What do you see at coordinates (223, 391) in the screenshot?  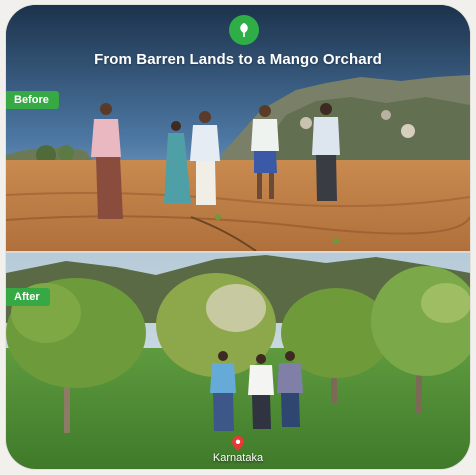 I see `person` at bounding box center [223, 391].